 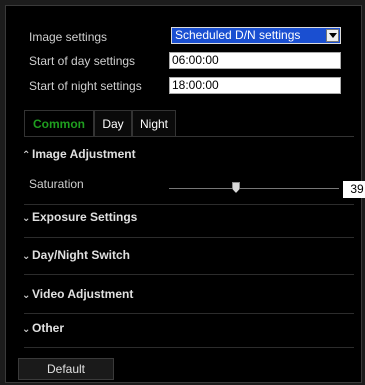 What do you see at coordinates (85, 86) in the screenshot?
I see `start-night-label: Start of night settings` at bounding box center [85, 86].